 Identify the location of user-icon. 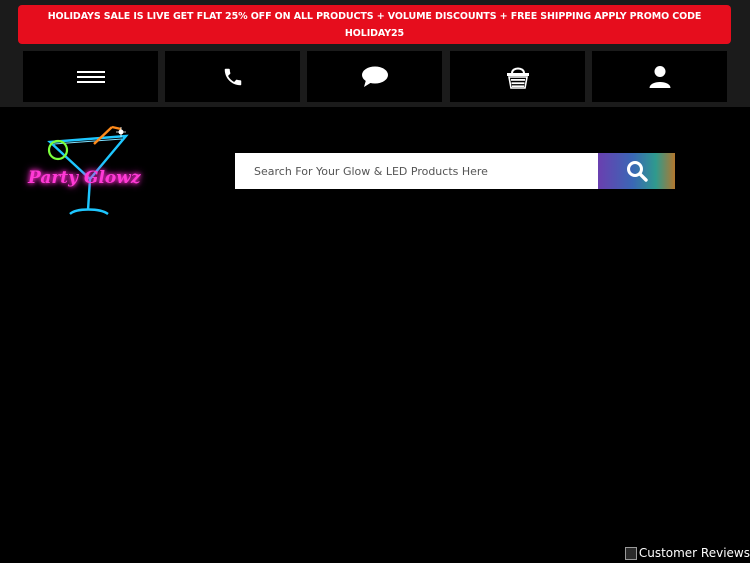
(659, 76).